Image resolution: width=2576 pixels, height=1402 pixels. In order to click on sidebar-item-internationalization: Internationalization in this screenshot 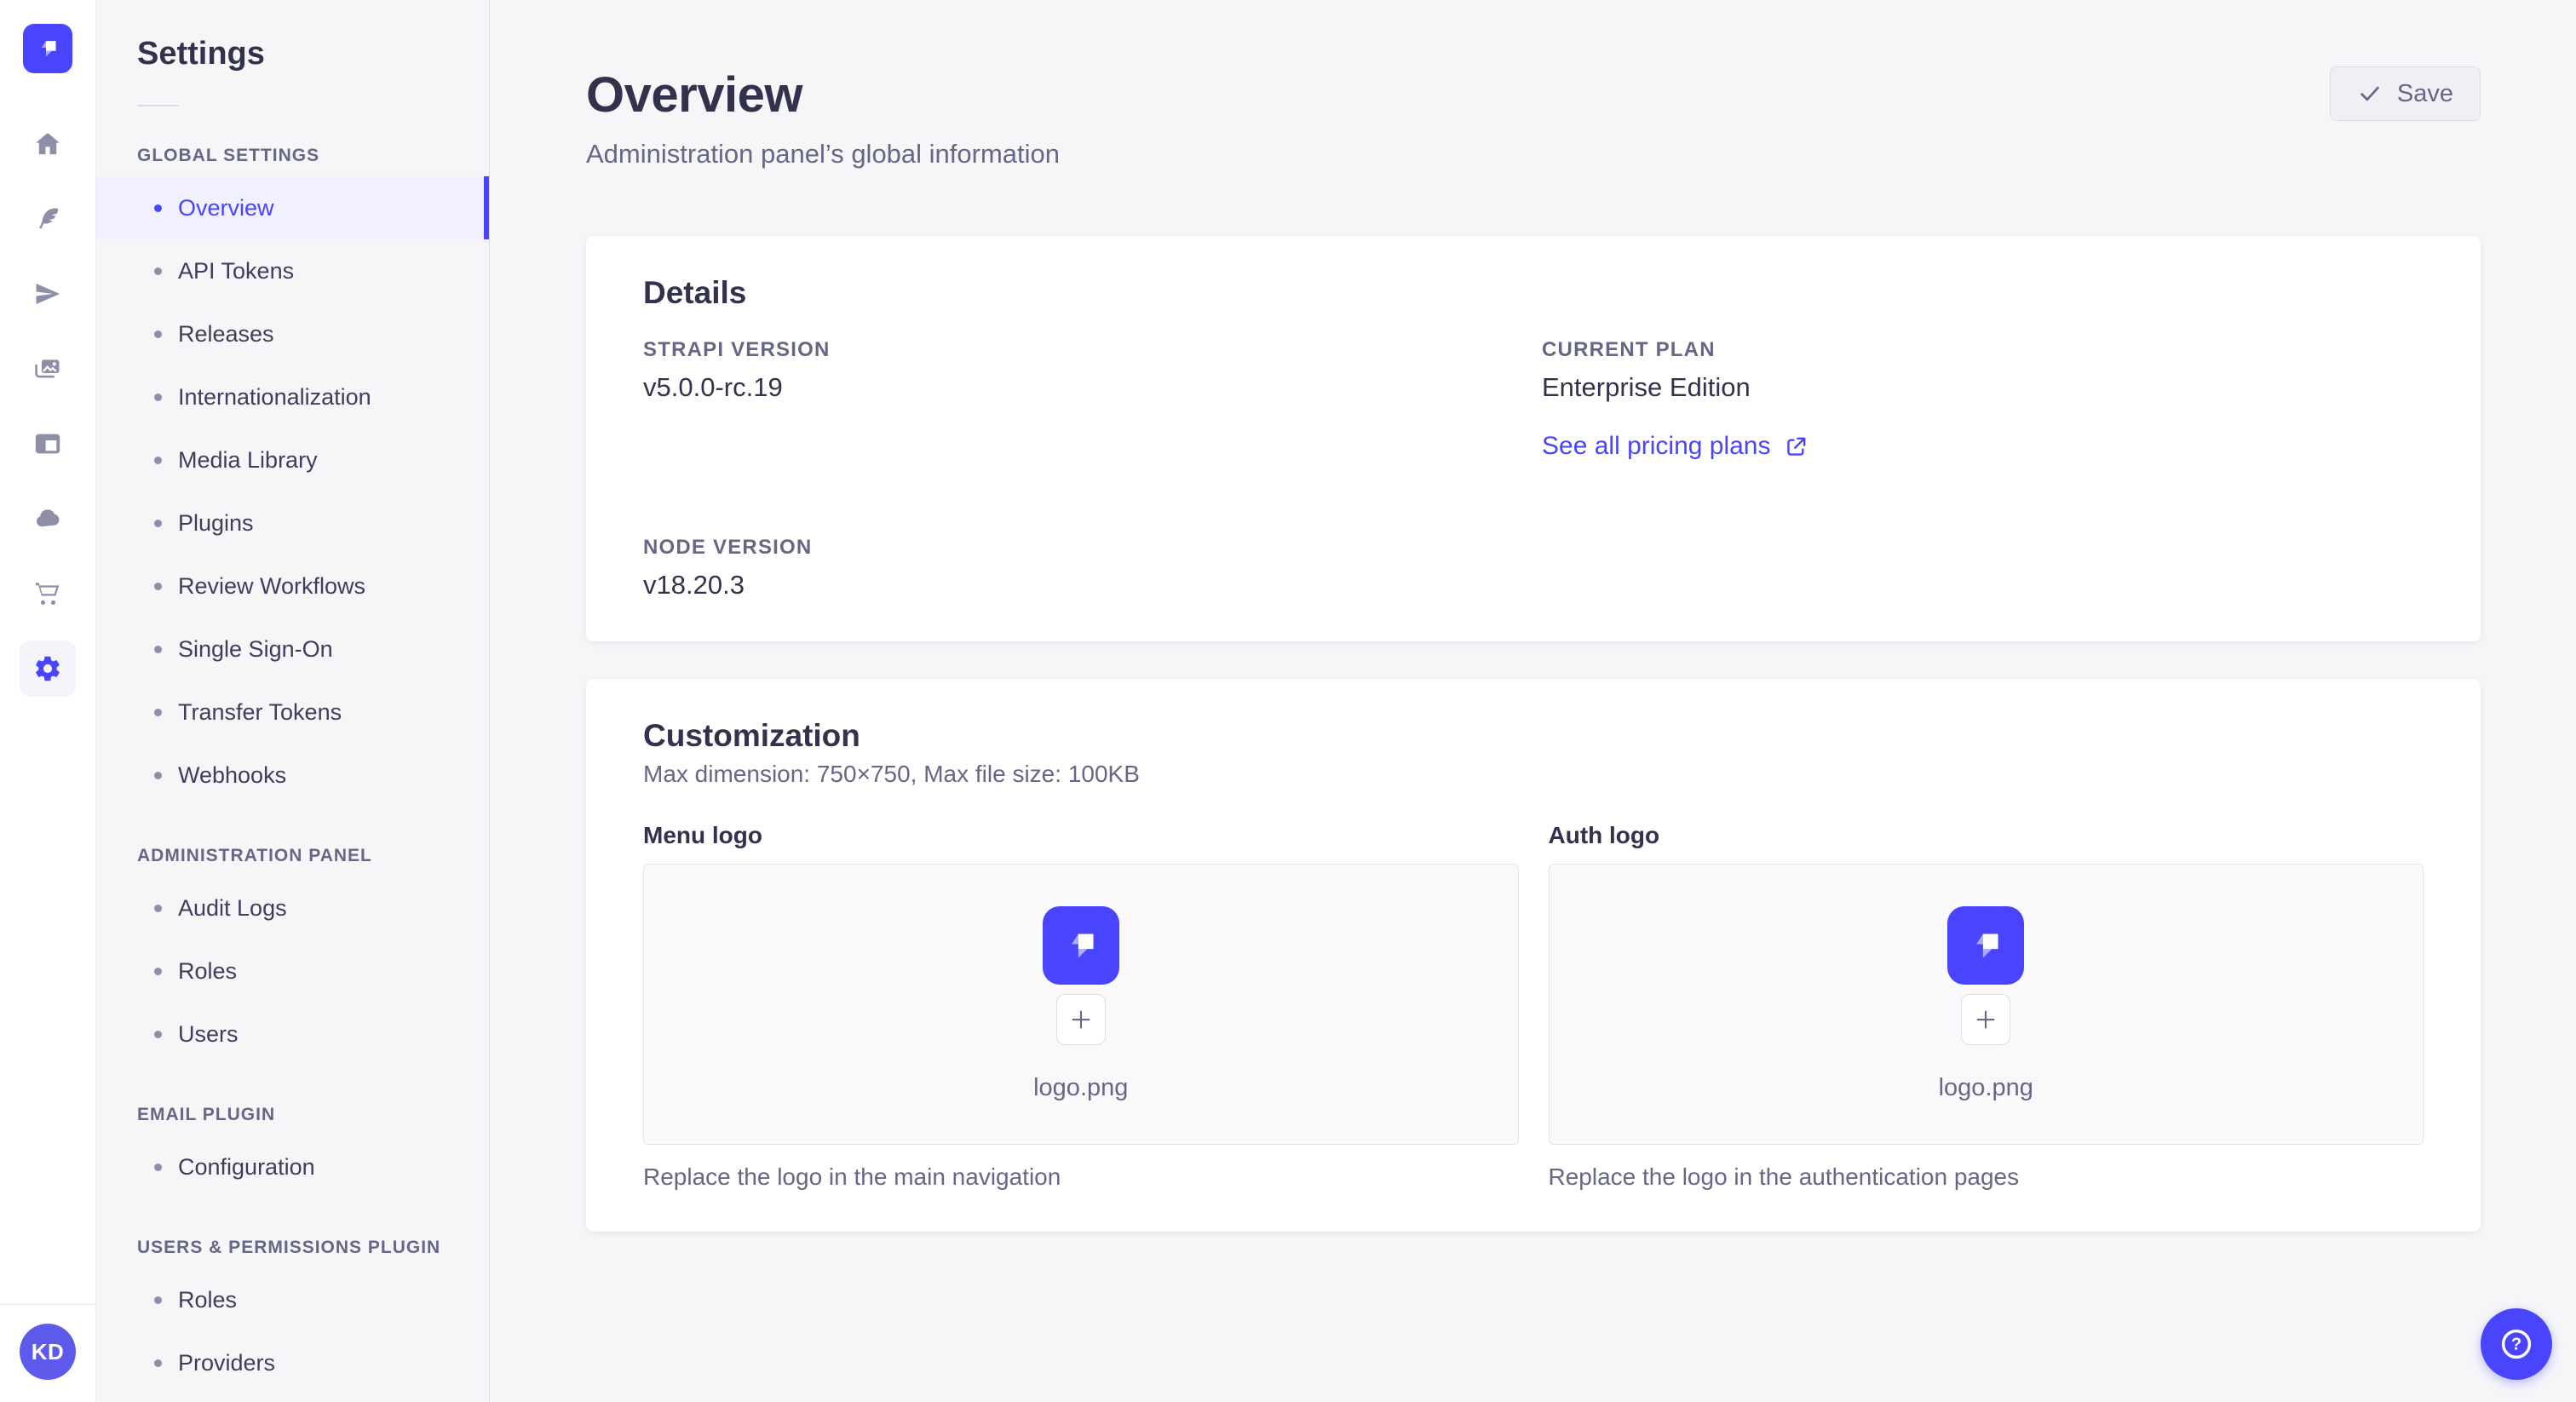, I will do `click(292, 396)`.